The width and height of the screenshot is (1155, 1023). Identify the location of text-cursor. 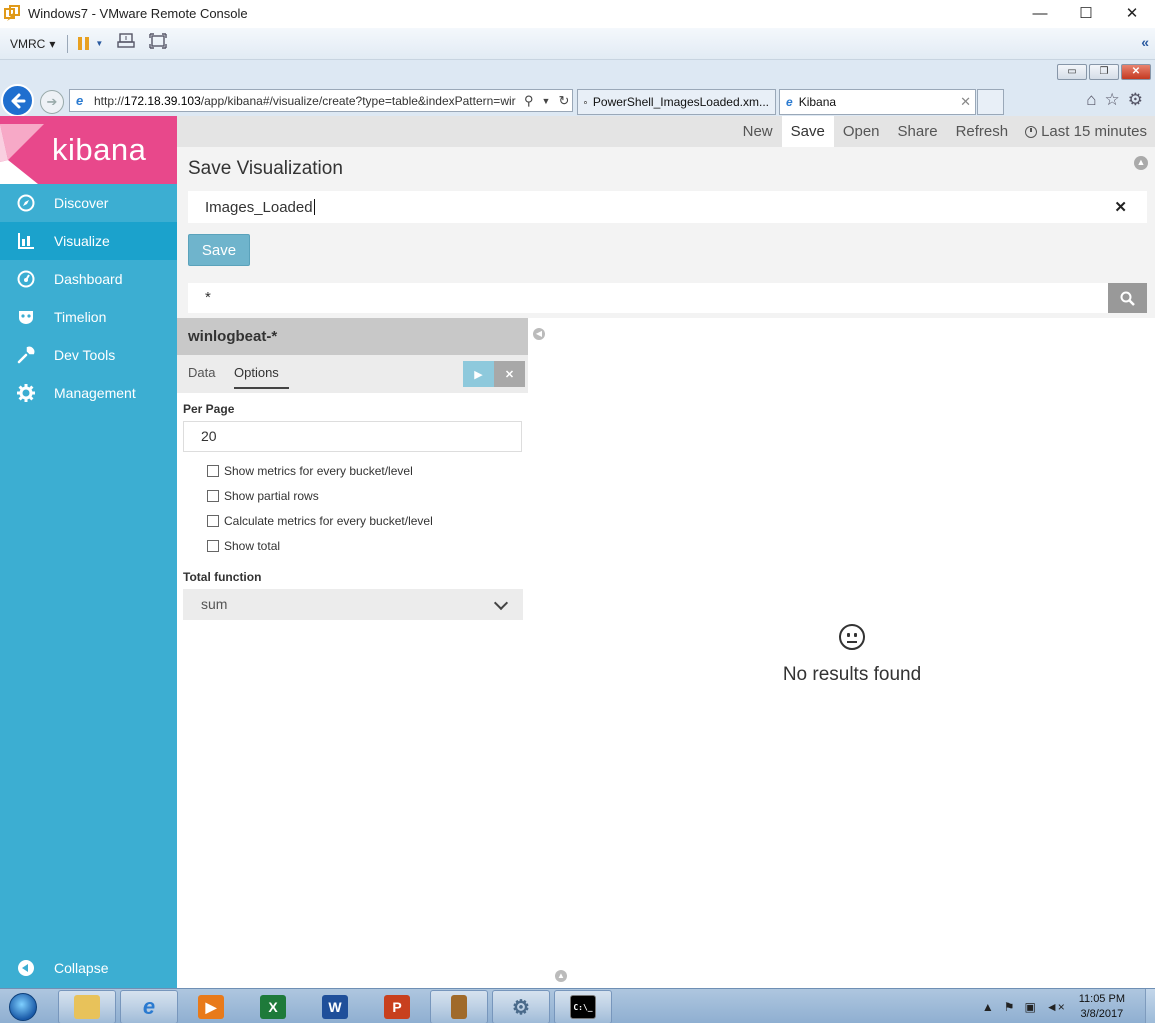
(314, 207).